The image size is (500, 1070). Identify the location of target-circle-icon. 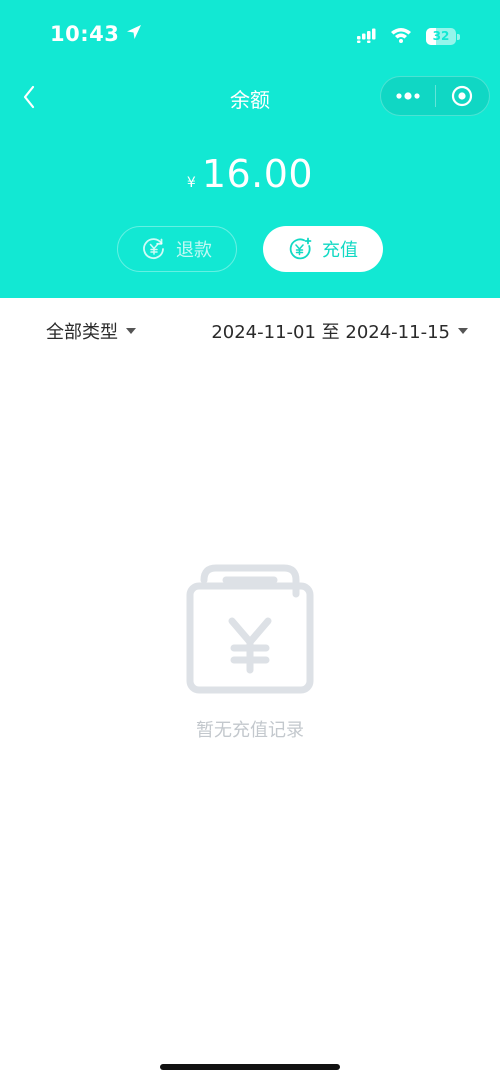
(462, 96).